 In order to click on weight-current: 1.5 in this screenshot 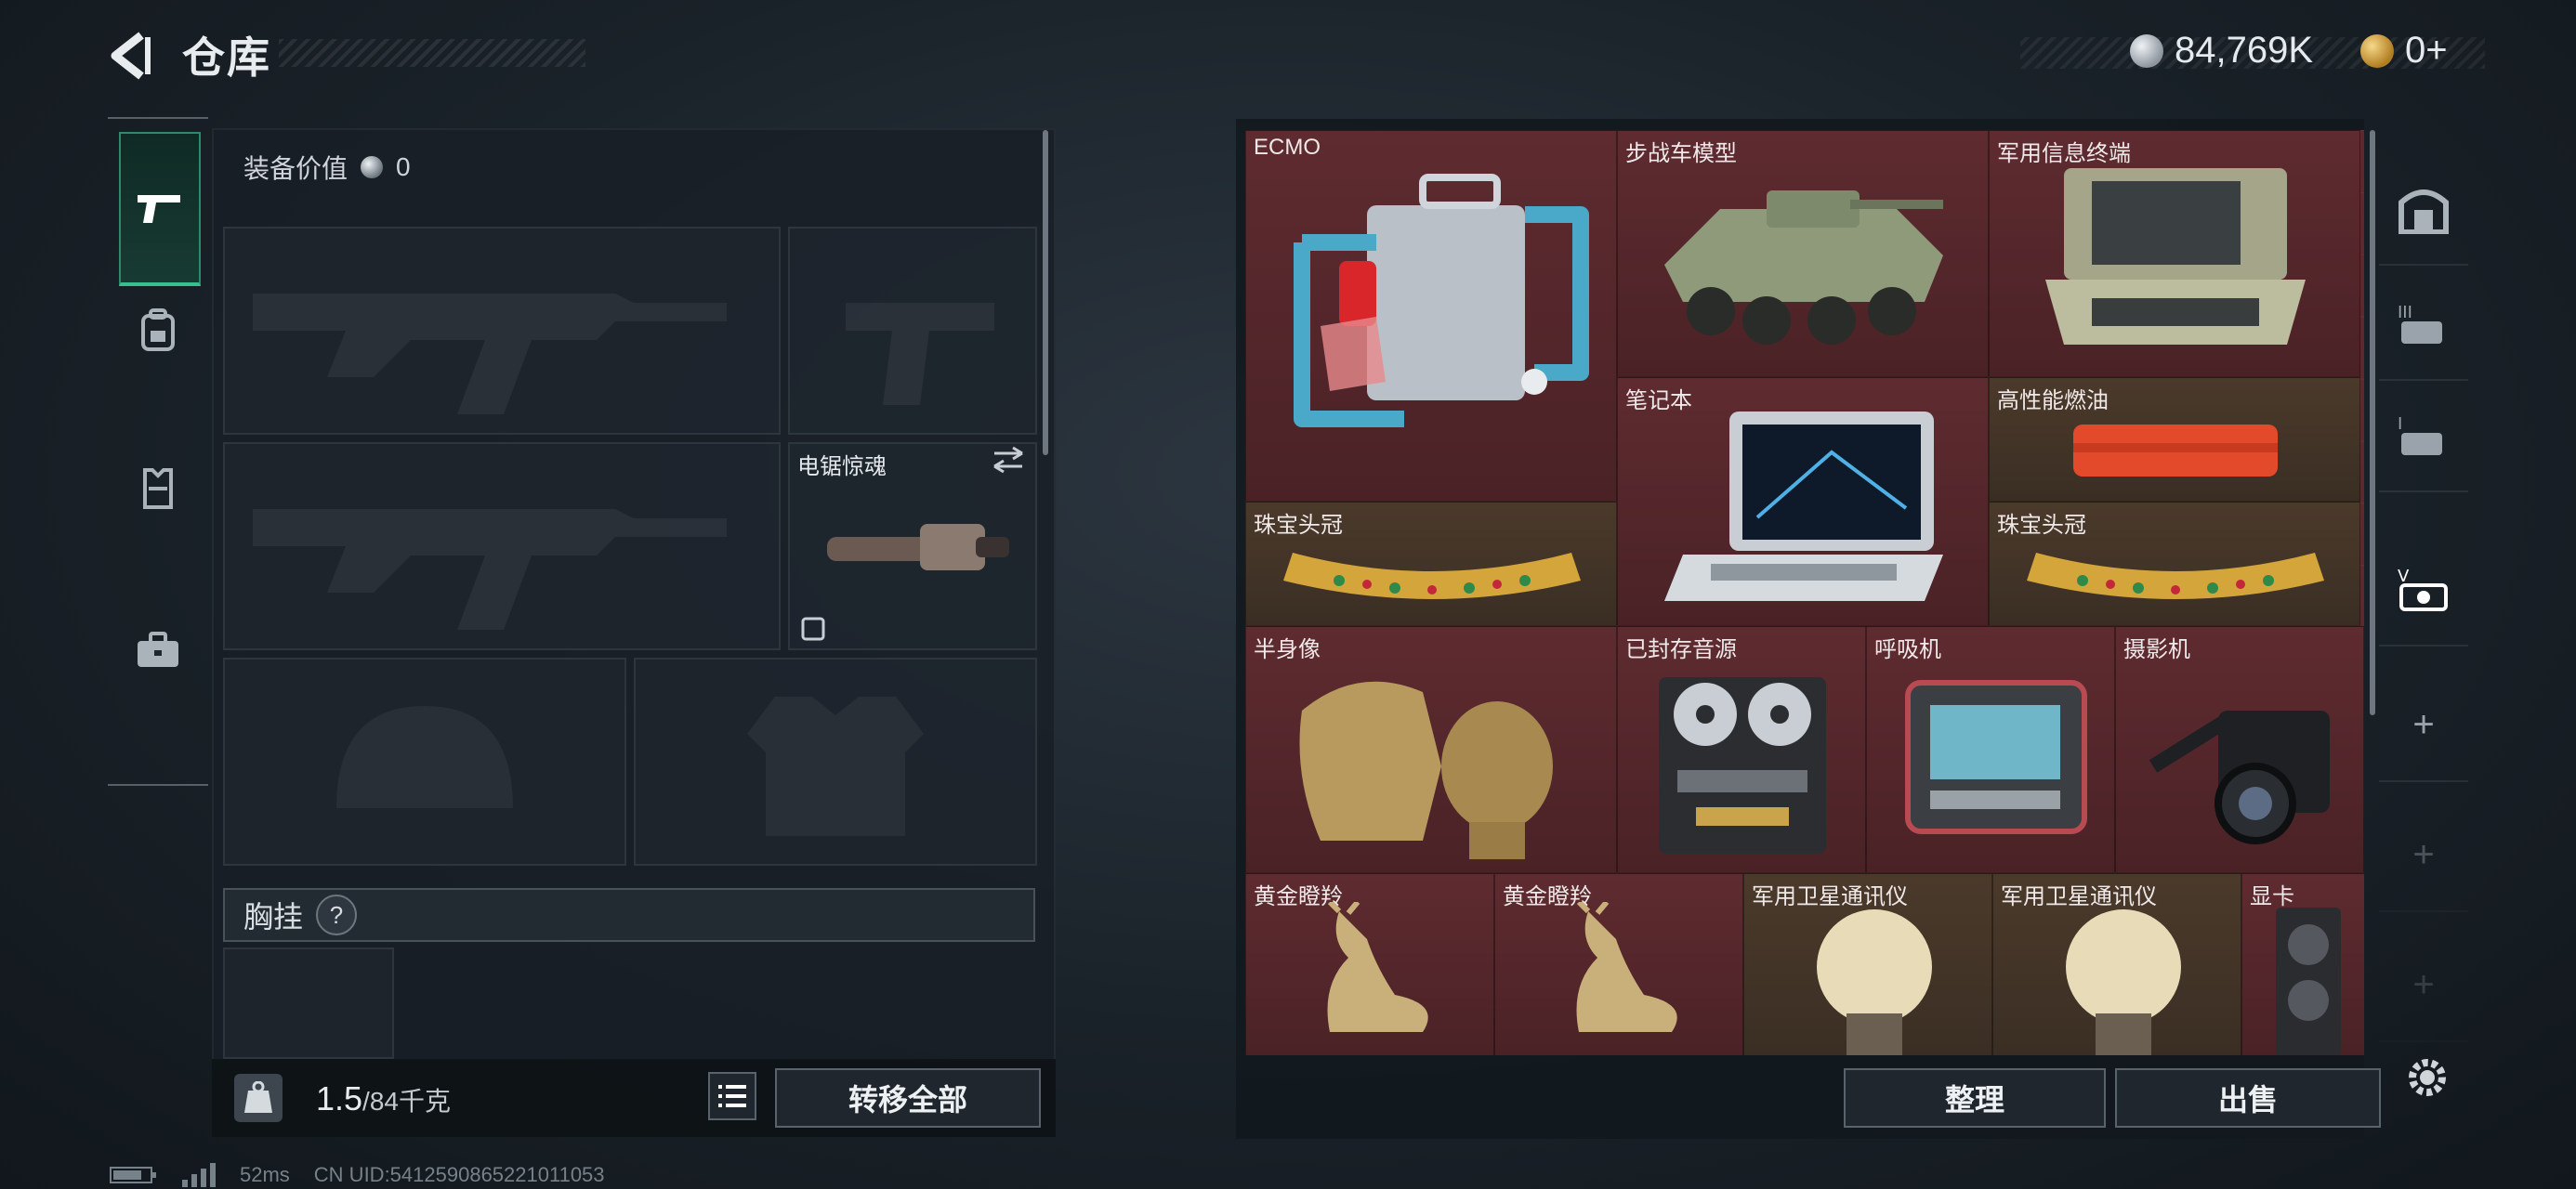, I will do `click(339, 1098)`.